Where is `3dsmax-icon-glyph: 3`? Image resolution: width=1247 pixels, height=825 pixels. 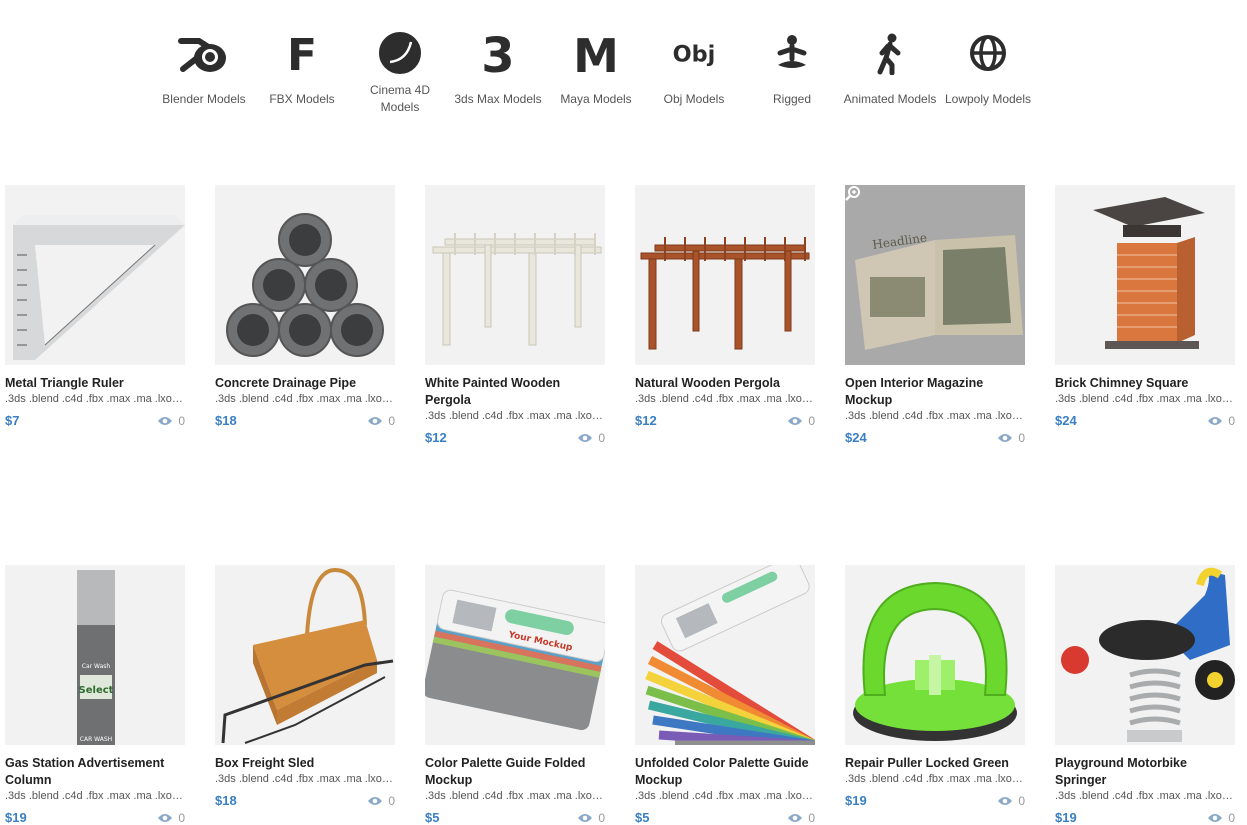
3dsmax-icon-glyph: 3 is located at coordinates (497, 53).